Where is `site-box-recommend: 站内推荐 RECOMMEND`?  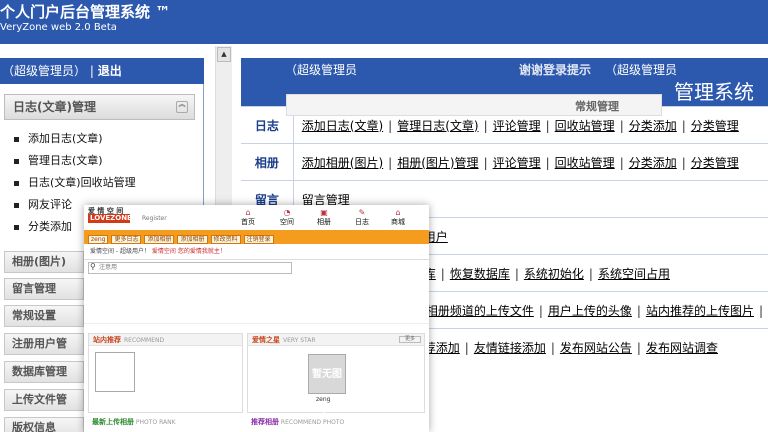 site-box-recommend: 站内推荐 RECOMMEND is located at coordinates (165, 373).